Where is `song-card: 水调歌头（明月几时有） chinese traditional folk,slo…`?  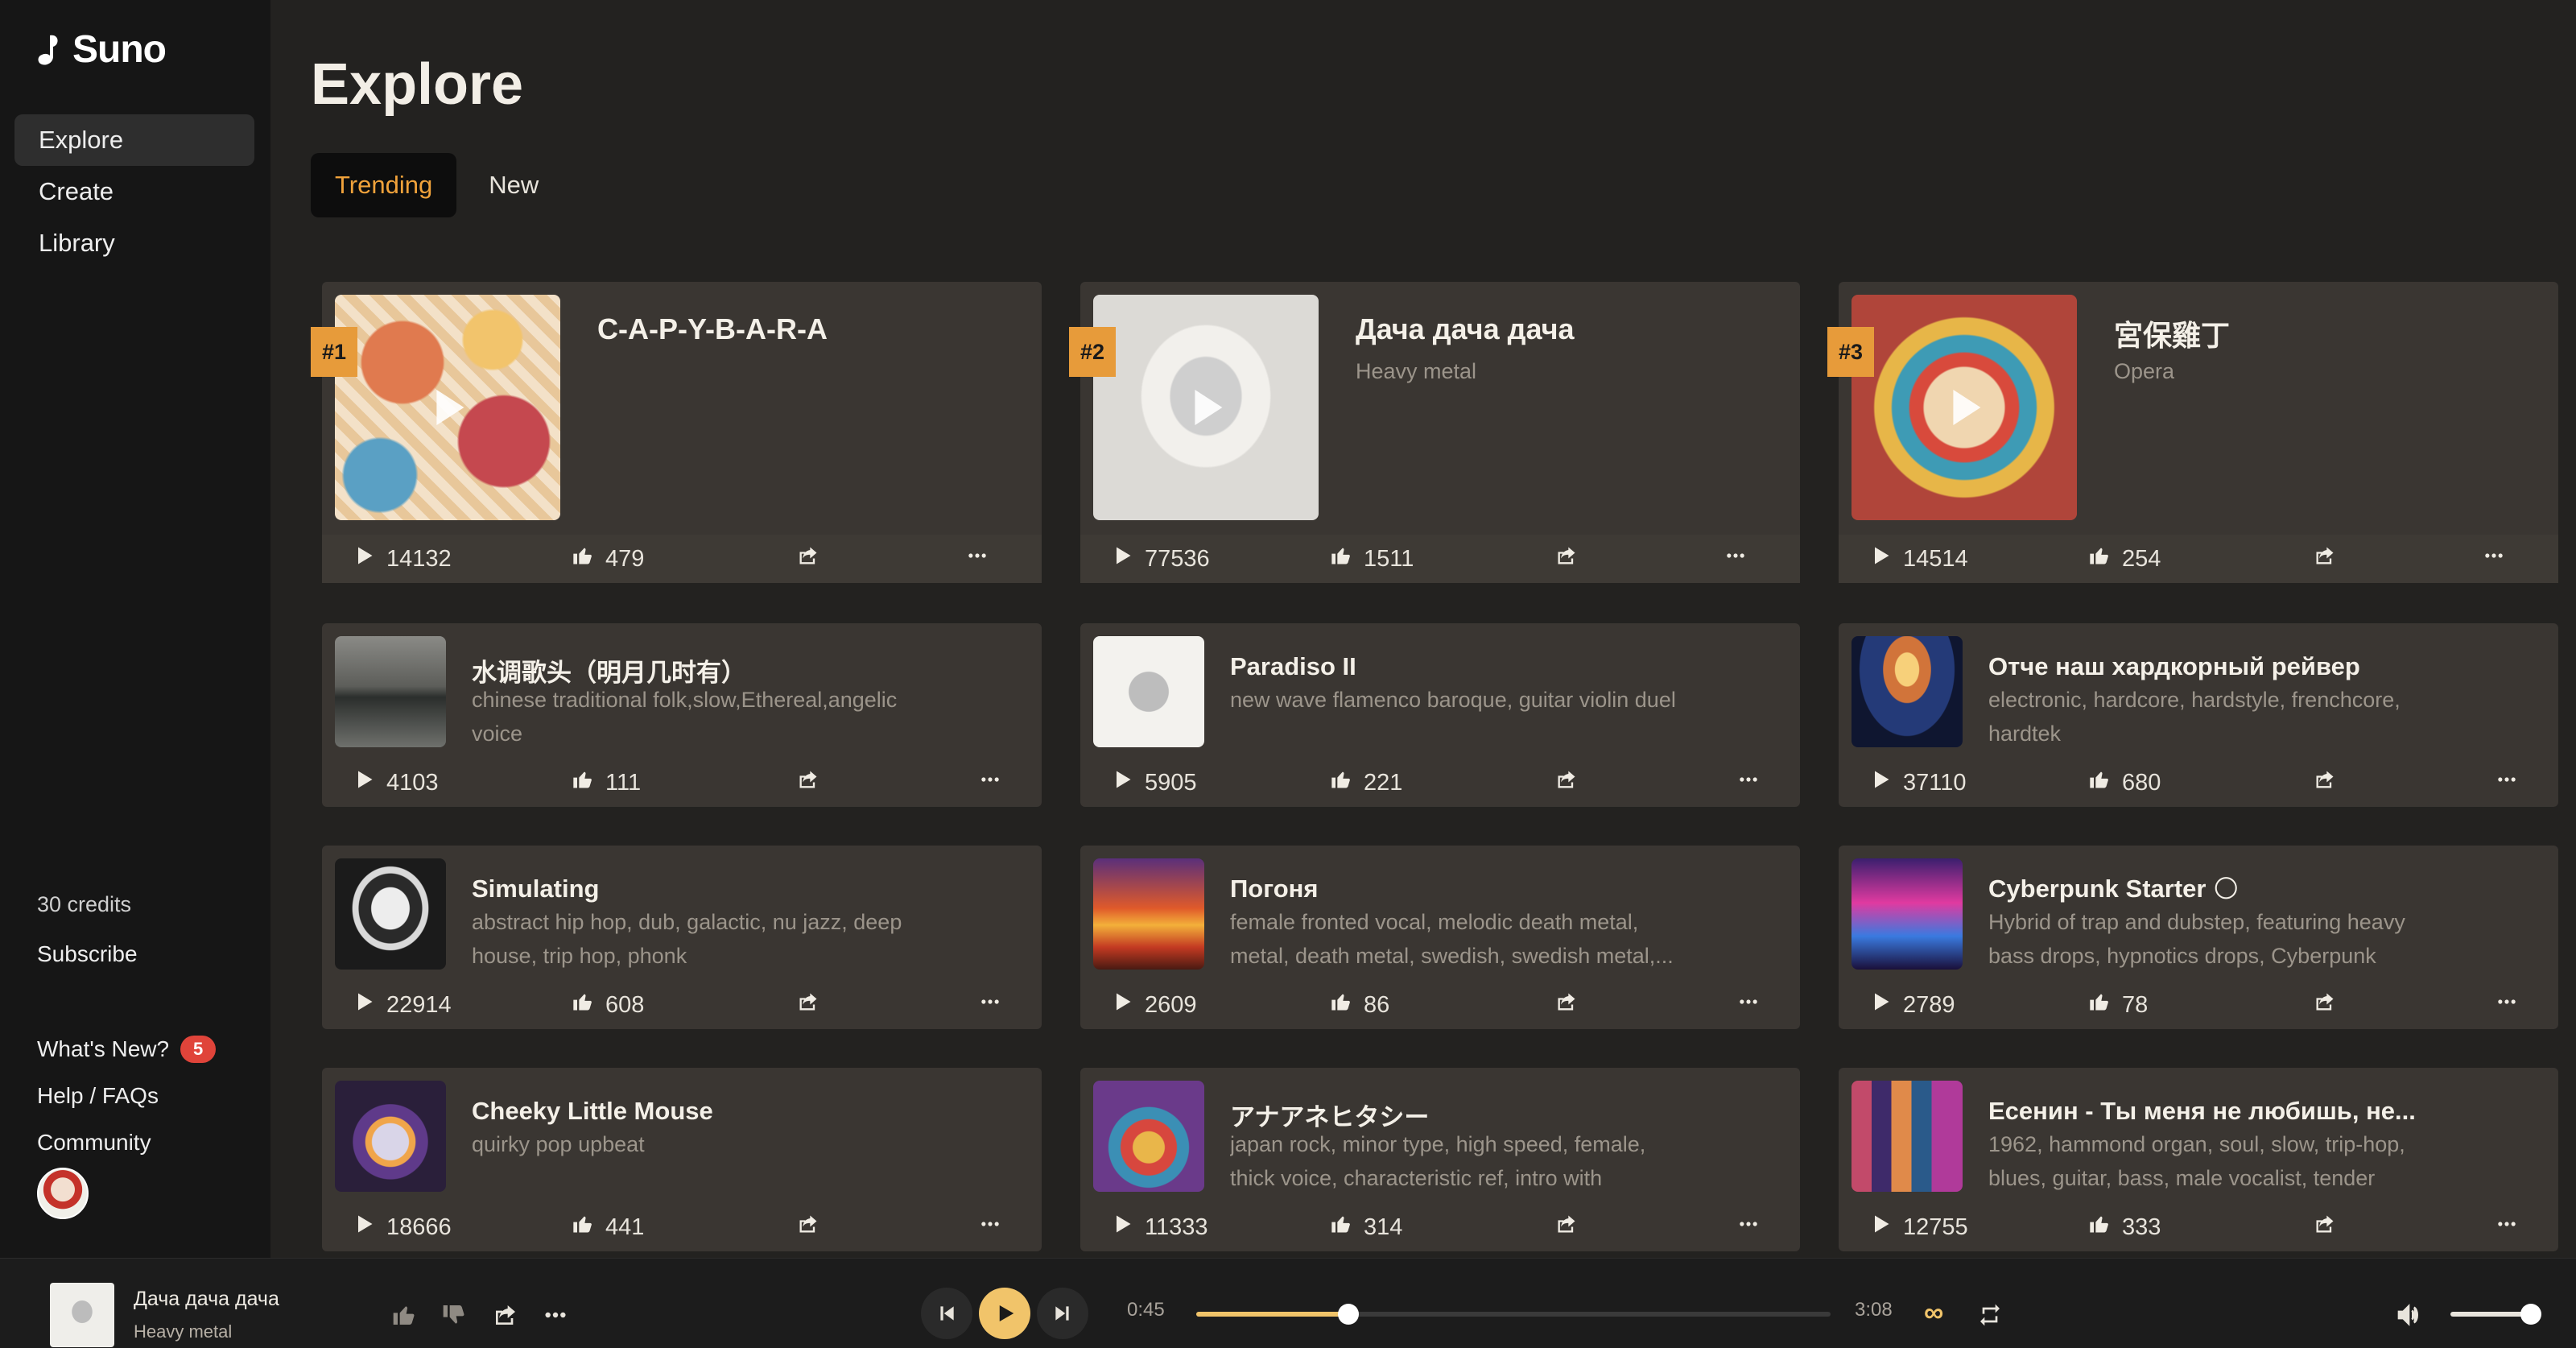 song-card: 水调歌头（明月几时有） chinese traditional folk,slo… is located at coordinates (682, 715).